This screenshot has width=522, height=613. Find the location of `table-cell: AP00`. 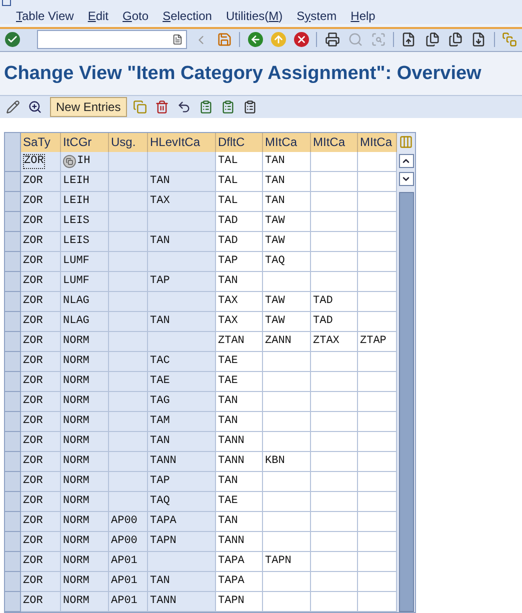

table-cell: AP00 is located at coordinates (128, 522).